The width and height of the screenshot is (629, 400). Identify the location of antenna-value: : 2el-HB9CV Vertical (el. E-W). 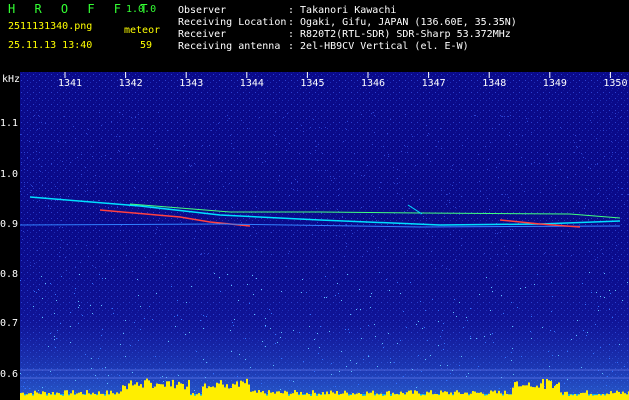
(378, 46).